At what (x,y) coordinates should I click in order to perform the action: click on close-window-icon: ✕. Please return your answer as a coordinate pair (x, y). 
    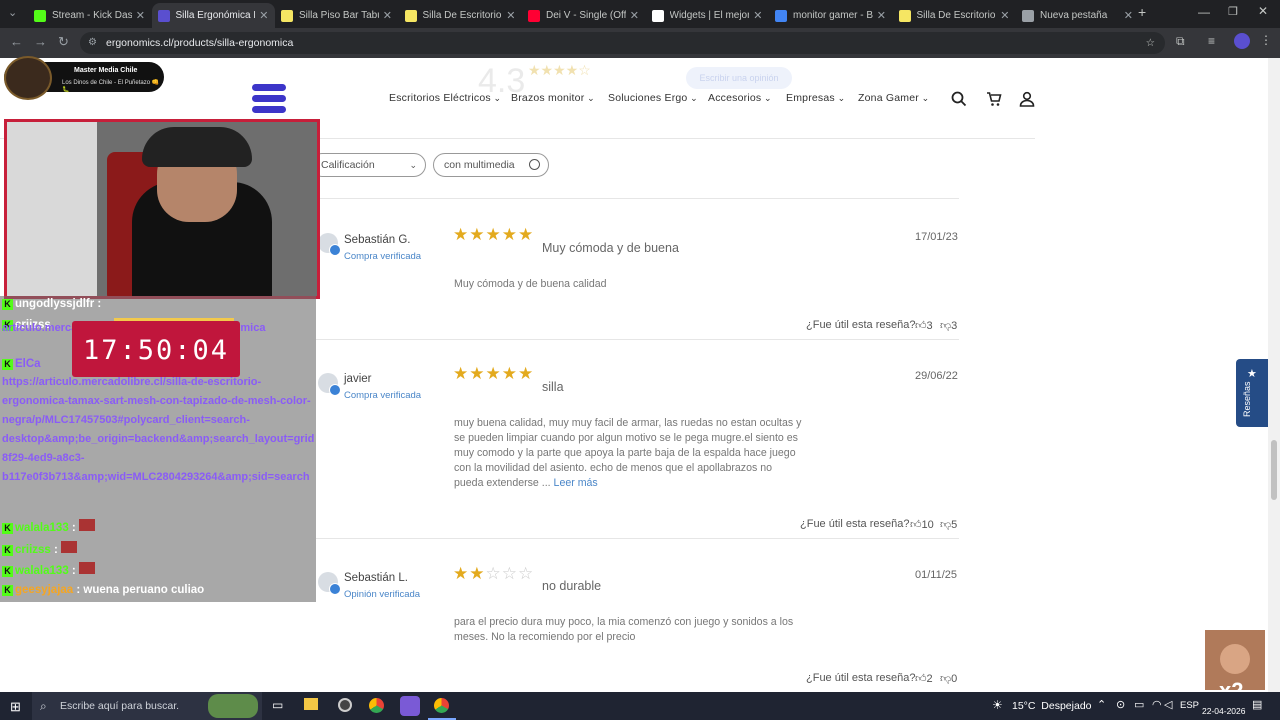
    Looking at the image, I should click on (1263, 11).